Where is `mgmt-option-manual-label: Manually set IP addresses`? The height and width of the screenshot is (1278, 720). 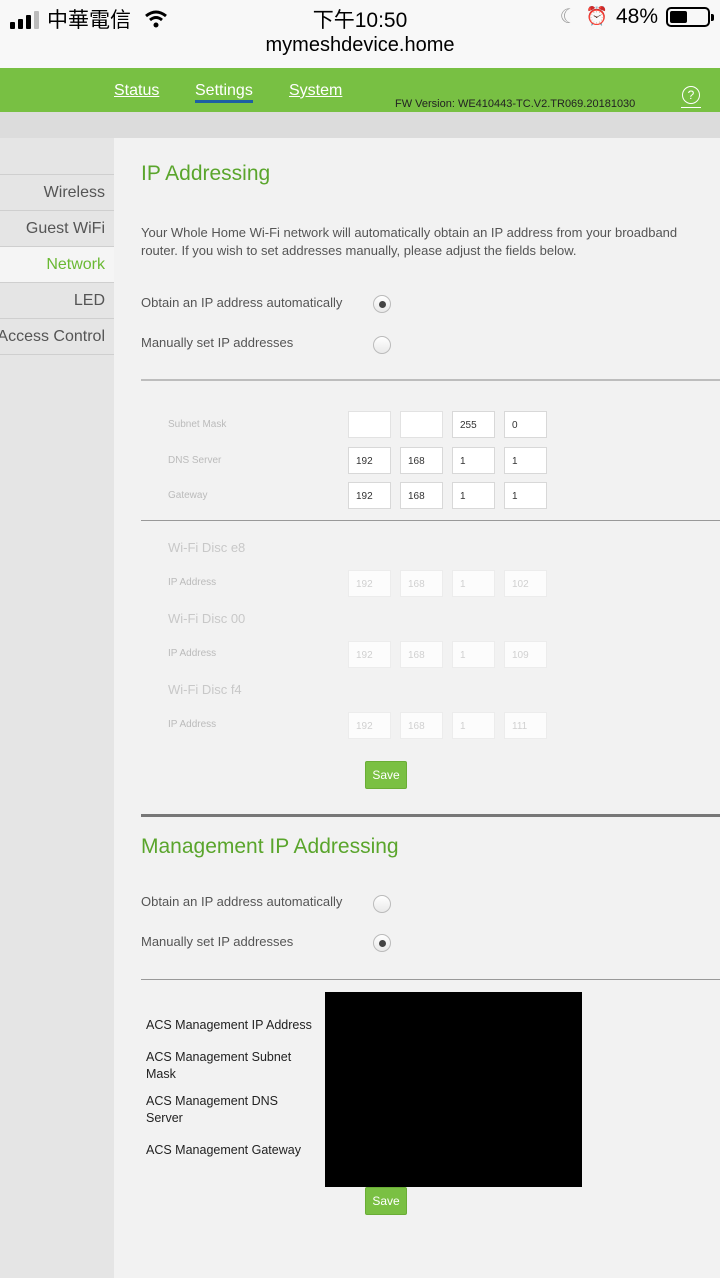
mgmt-option-manual-label: Manually set IP addresses is located at coordinates (217, 941).